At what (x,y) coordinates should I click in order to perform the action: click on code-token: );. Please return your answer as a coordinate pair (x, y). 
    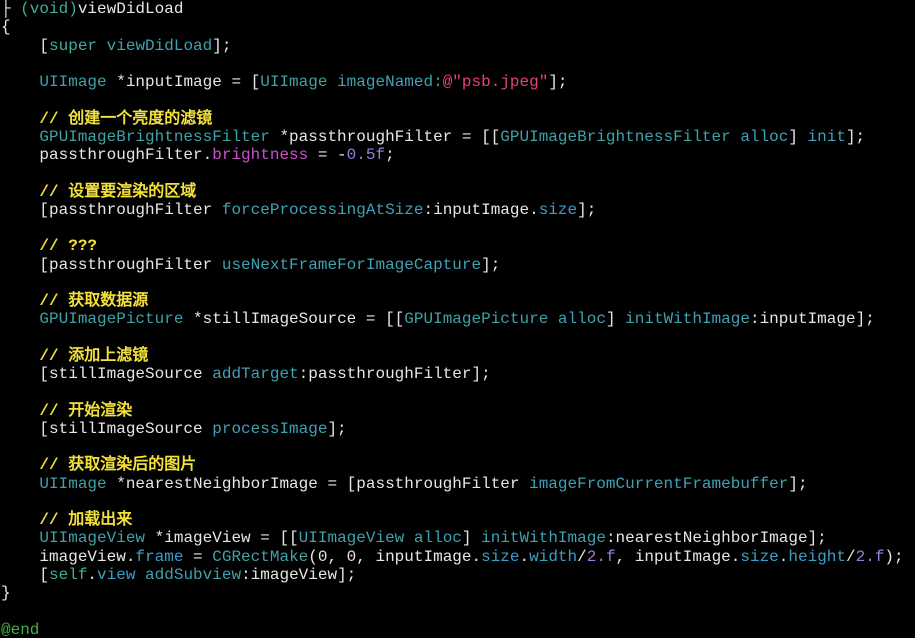
    Looking at the image, I should click on (894, 556).